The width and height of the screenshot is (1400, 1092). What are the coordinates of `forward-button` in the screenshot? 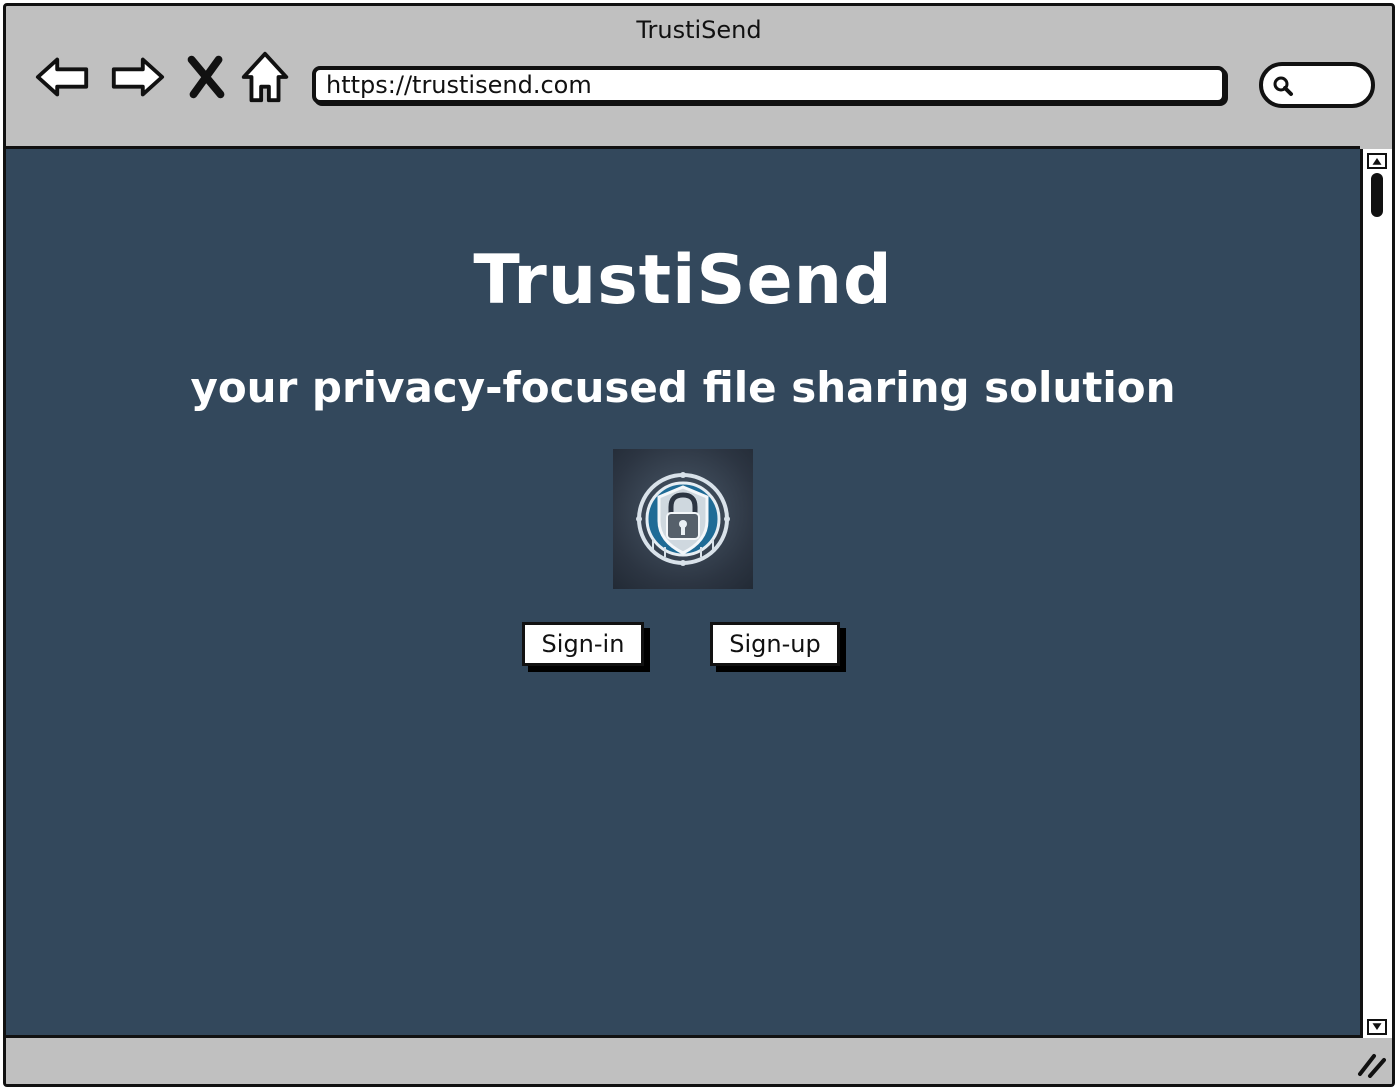 It's located at (137, 77).